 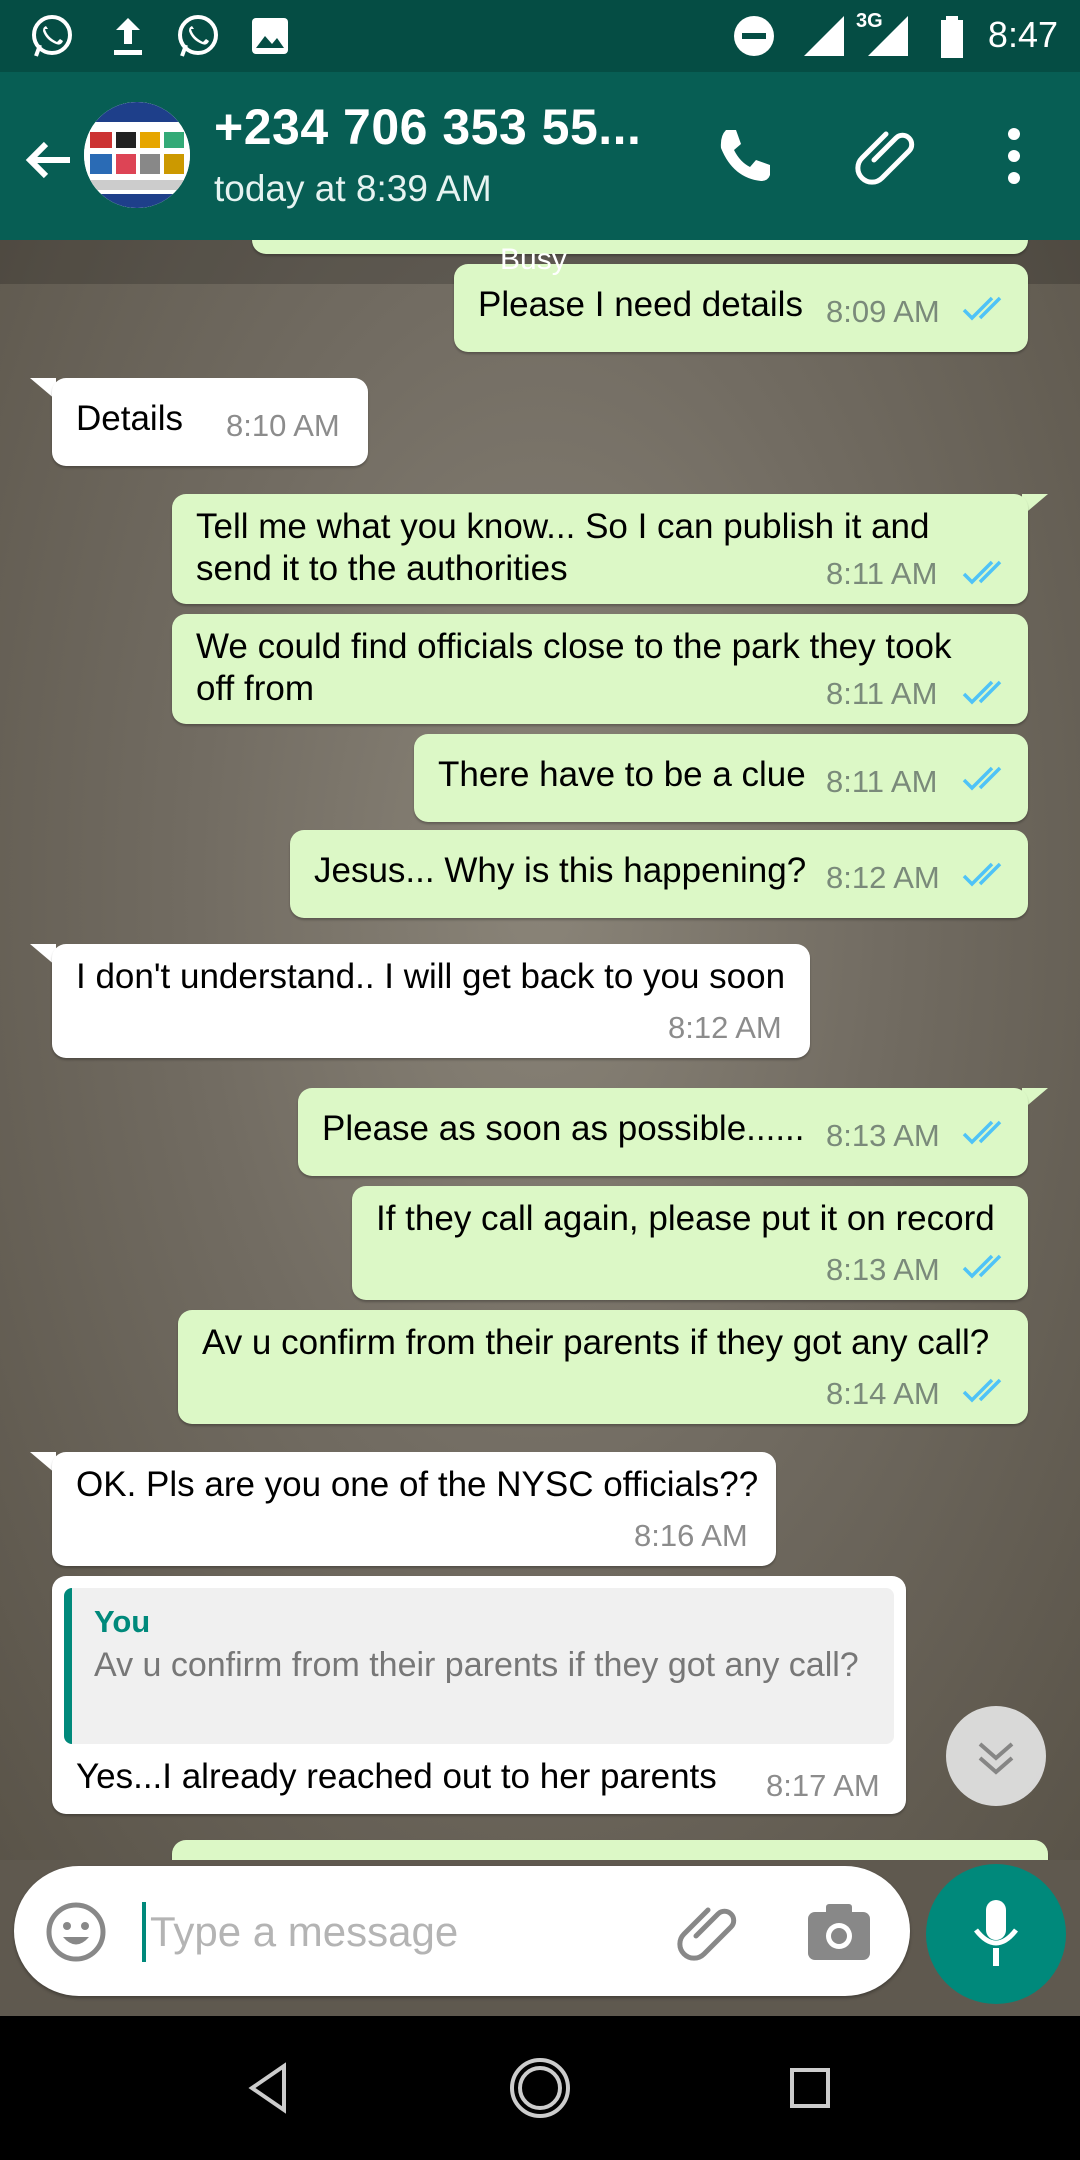 What do you see at coordinates (353, 188) in the screenshot?
I see `last-seen-status: today at 8:39 AM` at bounding box center [353, 188].